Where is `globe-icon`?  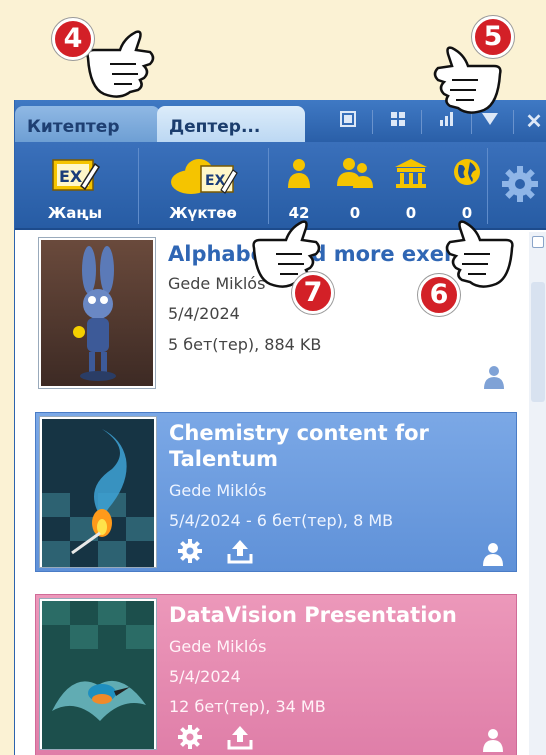
globe-icon is located at coordinates (467, 172).